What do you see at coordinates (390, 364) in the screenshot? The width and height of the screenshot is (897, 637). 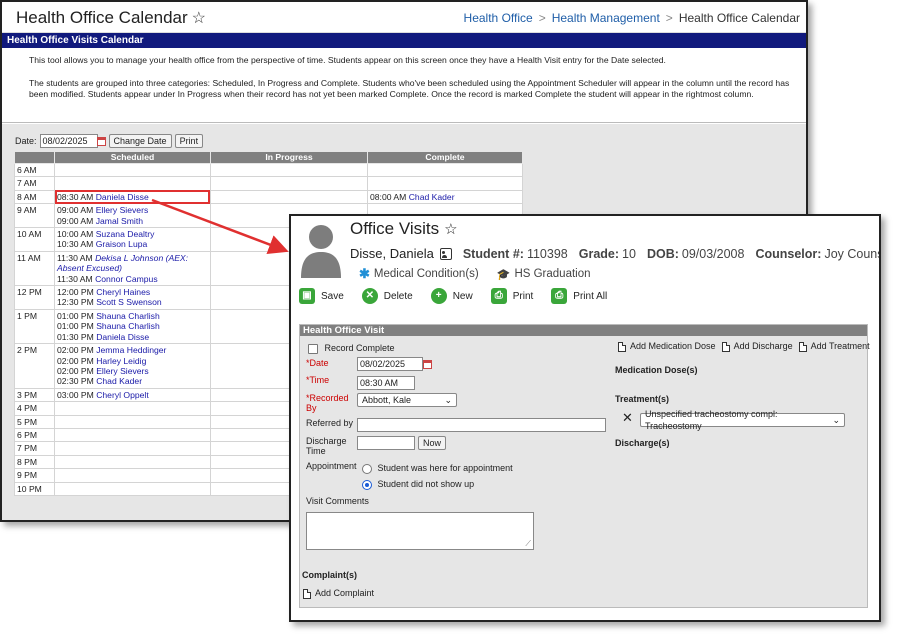 I see `visit-date-input: 08/02/2025` at bounding box center [390, 364].